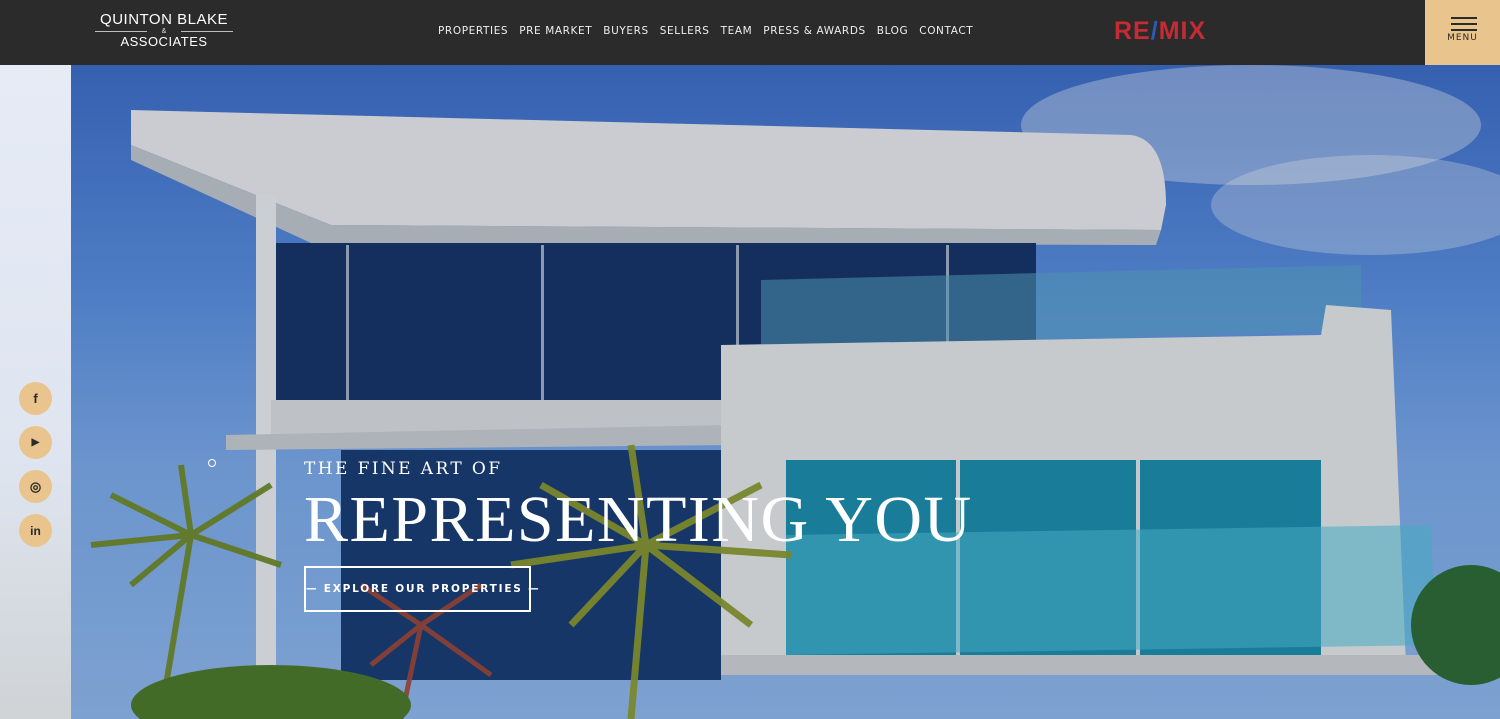  What do you see at coordinates (164, 19) in the screenshot?
I see `logo-line-1: QUINTON BLAKE` at bounding box center [164, 19].